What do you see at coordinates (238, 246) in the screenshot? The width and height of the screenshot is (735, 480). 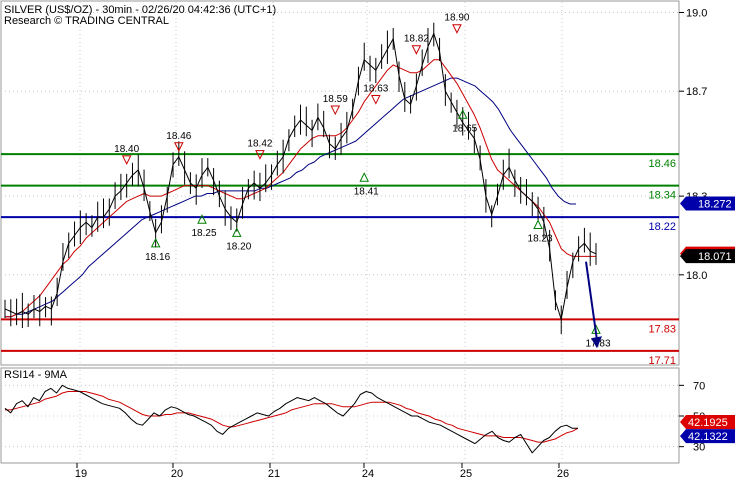 I see `pivot-low-label-9: 18.20` at bounding box center [238, 246].